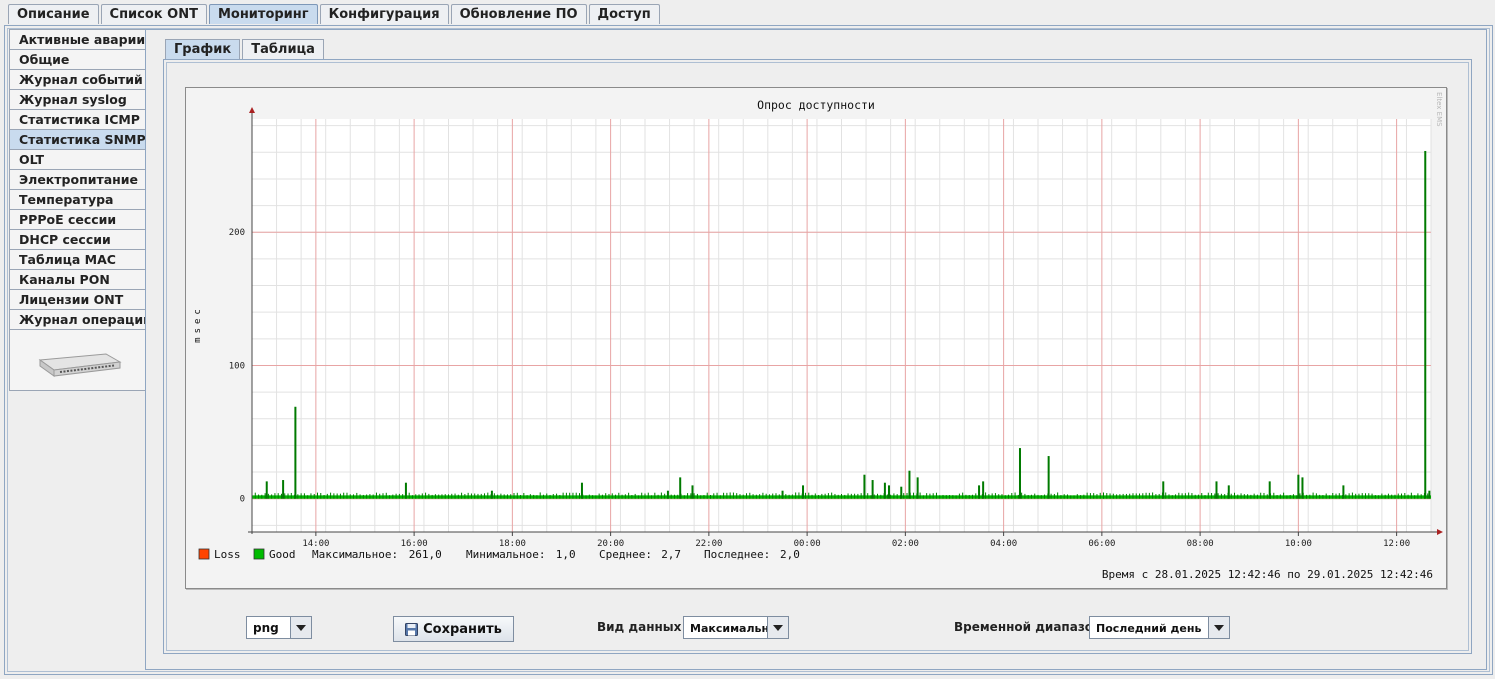  I want to click on x-tick-label: 08:00, so click(1200, 544).